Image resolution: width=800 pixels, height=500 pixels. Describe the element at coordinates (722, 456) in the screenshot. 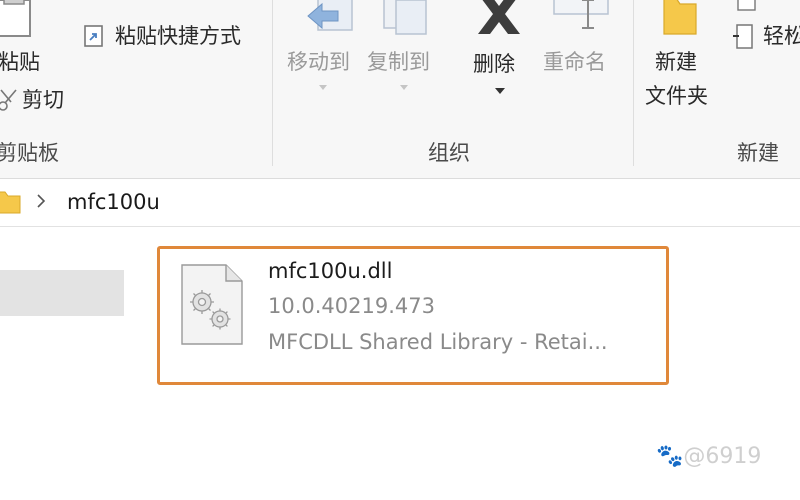

I see `watermark-text: @6919` at that location.